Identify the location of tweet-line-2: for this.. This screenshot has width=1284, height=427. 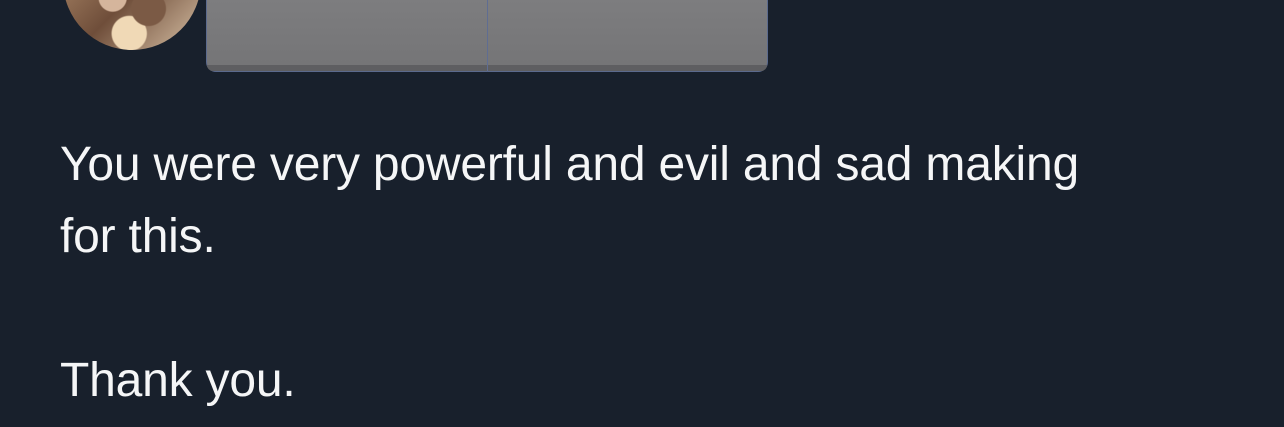
(138, 236).